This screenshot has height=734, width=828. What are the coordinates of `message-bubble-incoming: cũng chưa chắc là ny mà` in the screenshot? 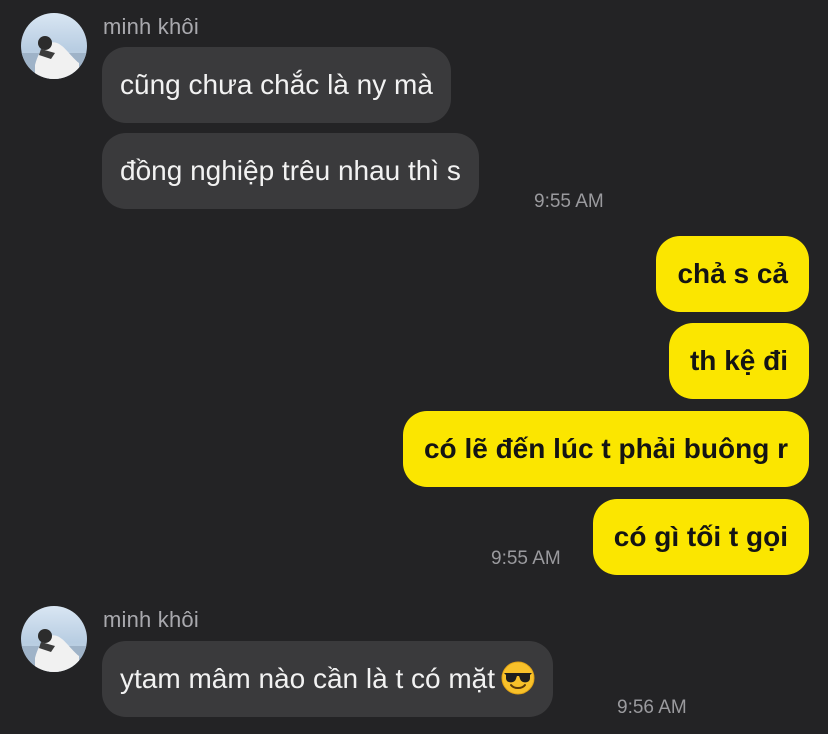 It's located at (276, 85).